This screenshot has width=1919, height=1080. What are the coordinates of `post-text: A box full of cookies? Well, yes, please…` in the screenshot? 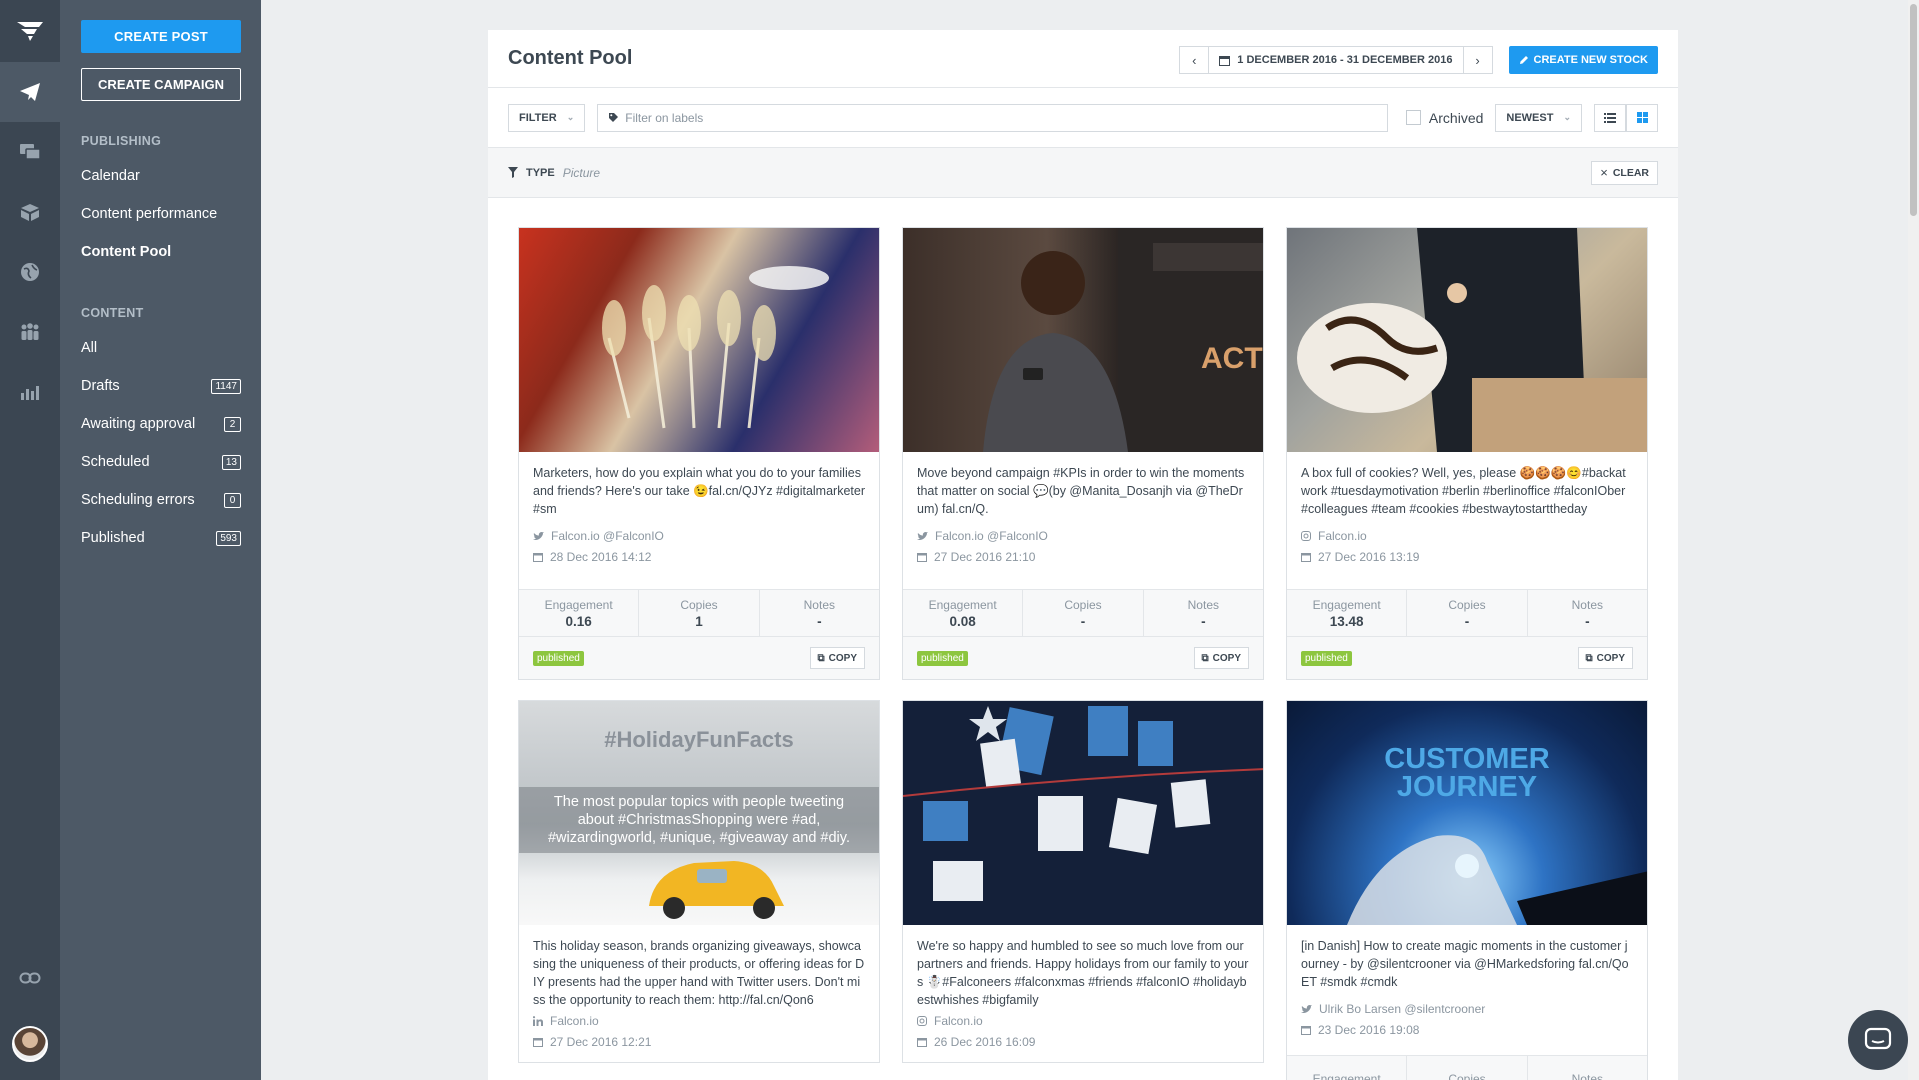 It's located at (1463, 491).